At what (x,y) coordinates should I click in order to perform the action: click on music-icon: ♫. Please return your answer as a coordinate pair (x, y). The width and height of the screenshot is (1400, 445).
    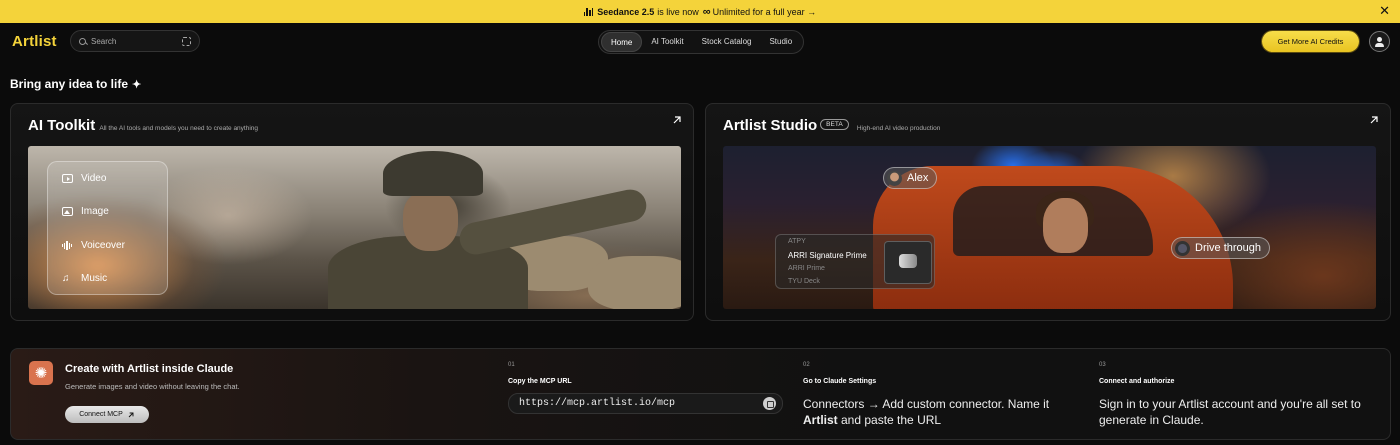
    Looking at the image, I should click on (66, 278).